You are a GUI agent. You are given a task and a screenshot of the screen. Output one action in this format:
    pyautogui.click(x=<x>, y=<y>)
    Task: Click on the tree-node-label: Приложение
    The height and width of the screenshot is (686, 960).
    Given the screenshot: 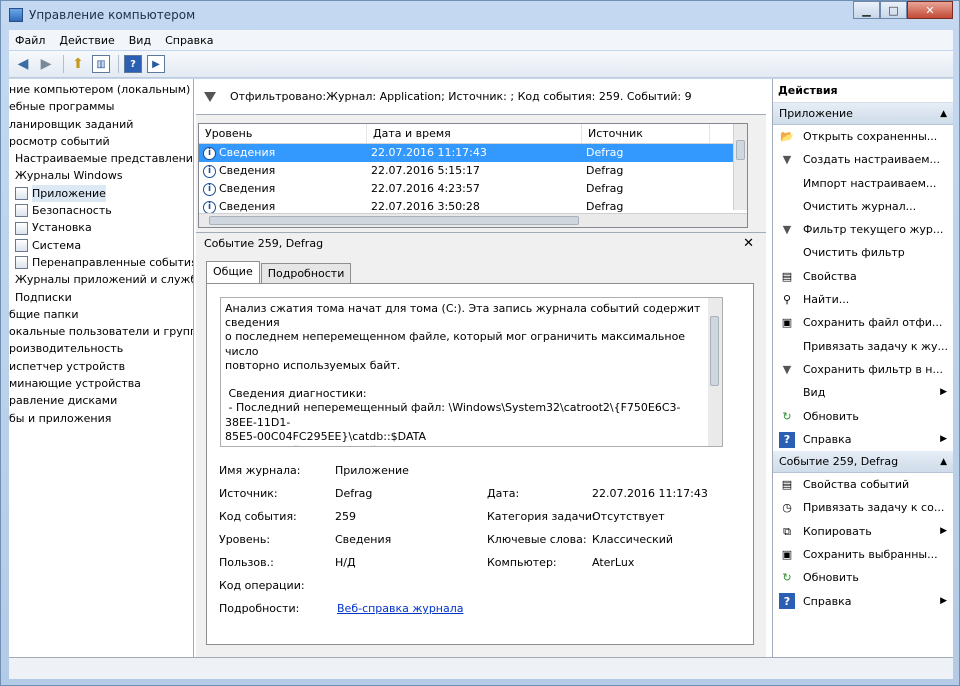 What is the action you would take?
    pyautogui.click(x=69, y=193)
    